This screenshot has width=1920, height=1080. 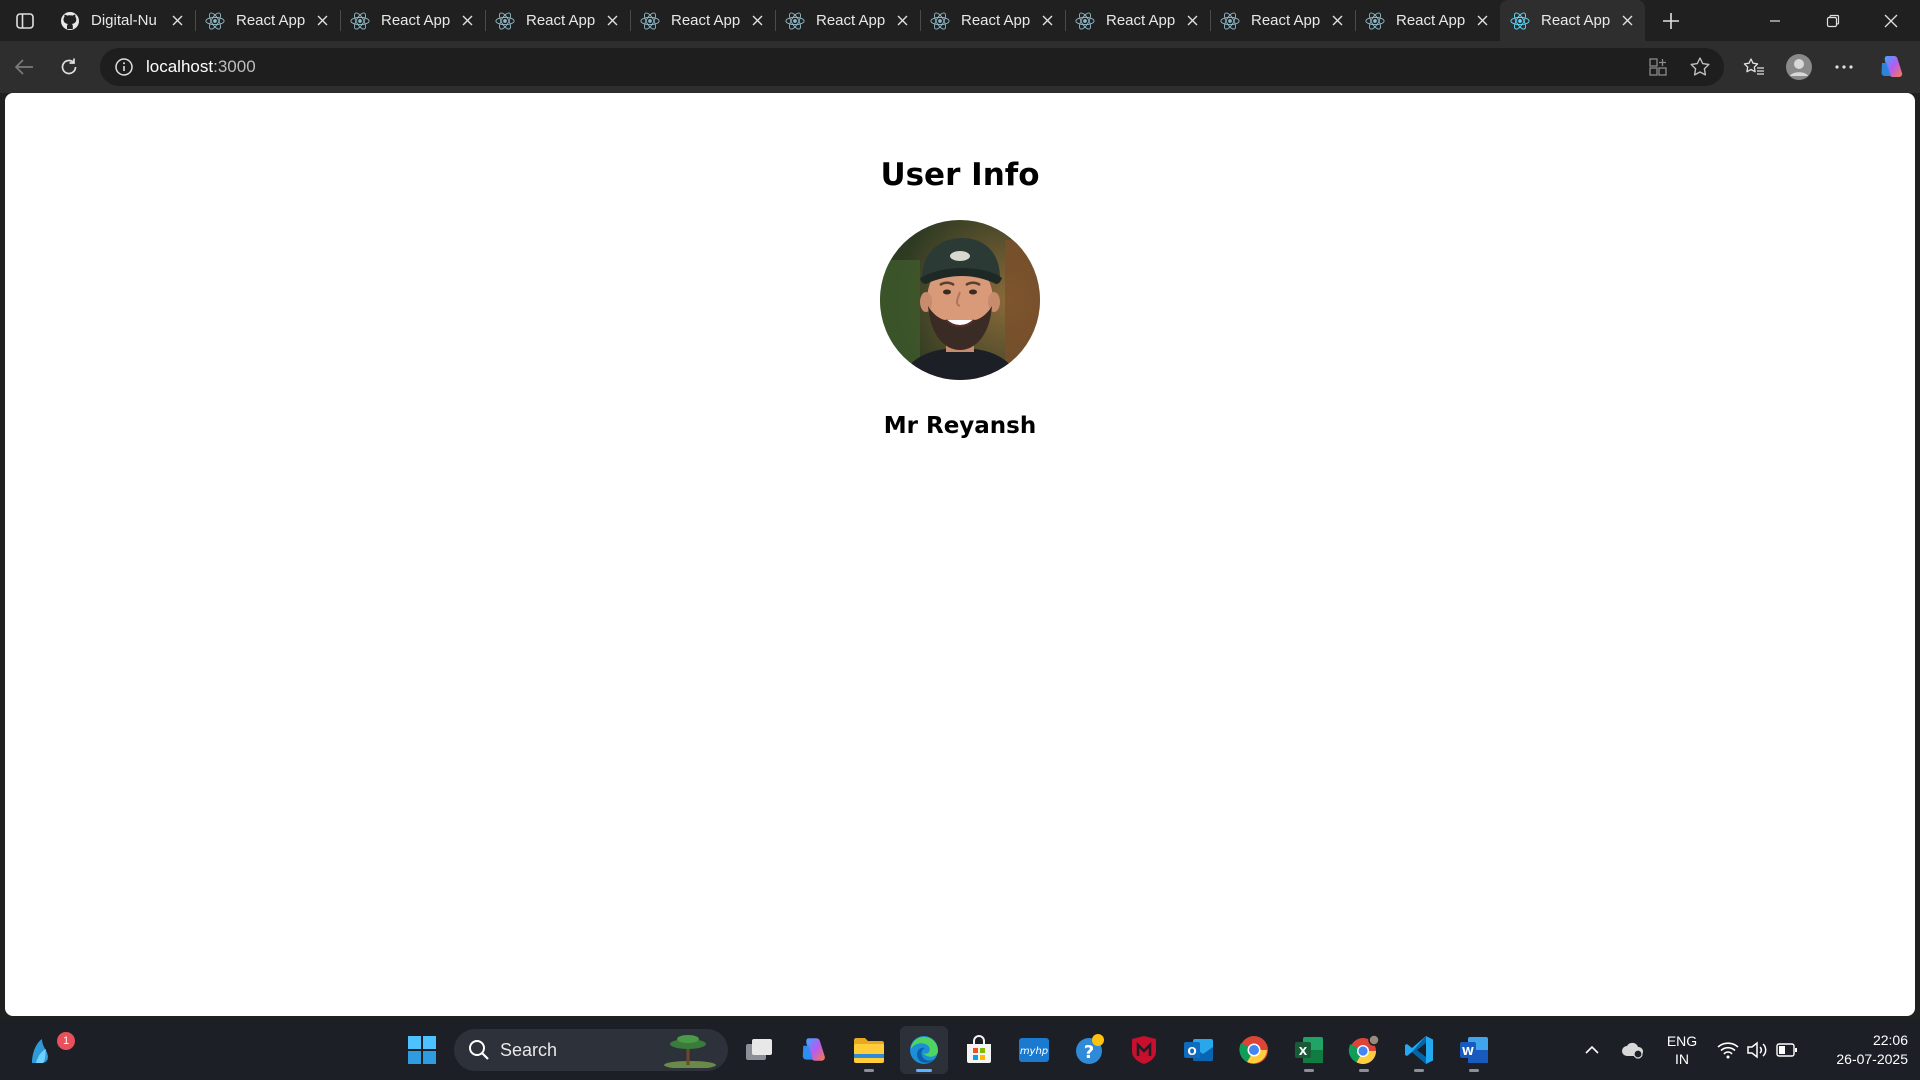 I want to click on show-hidden-icons-chevron-icon, so click(x=1592, y=1050).